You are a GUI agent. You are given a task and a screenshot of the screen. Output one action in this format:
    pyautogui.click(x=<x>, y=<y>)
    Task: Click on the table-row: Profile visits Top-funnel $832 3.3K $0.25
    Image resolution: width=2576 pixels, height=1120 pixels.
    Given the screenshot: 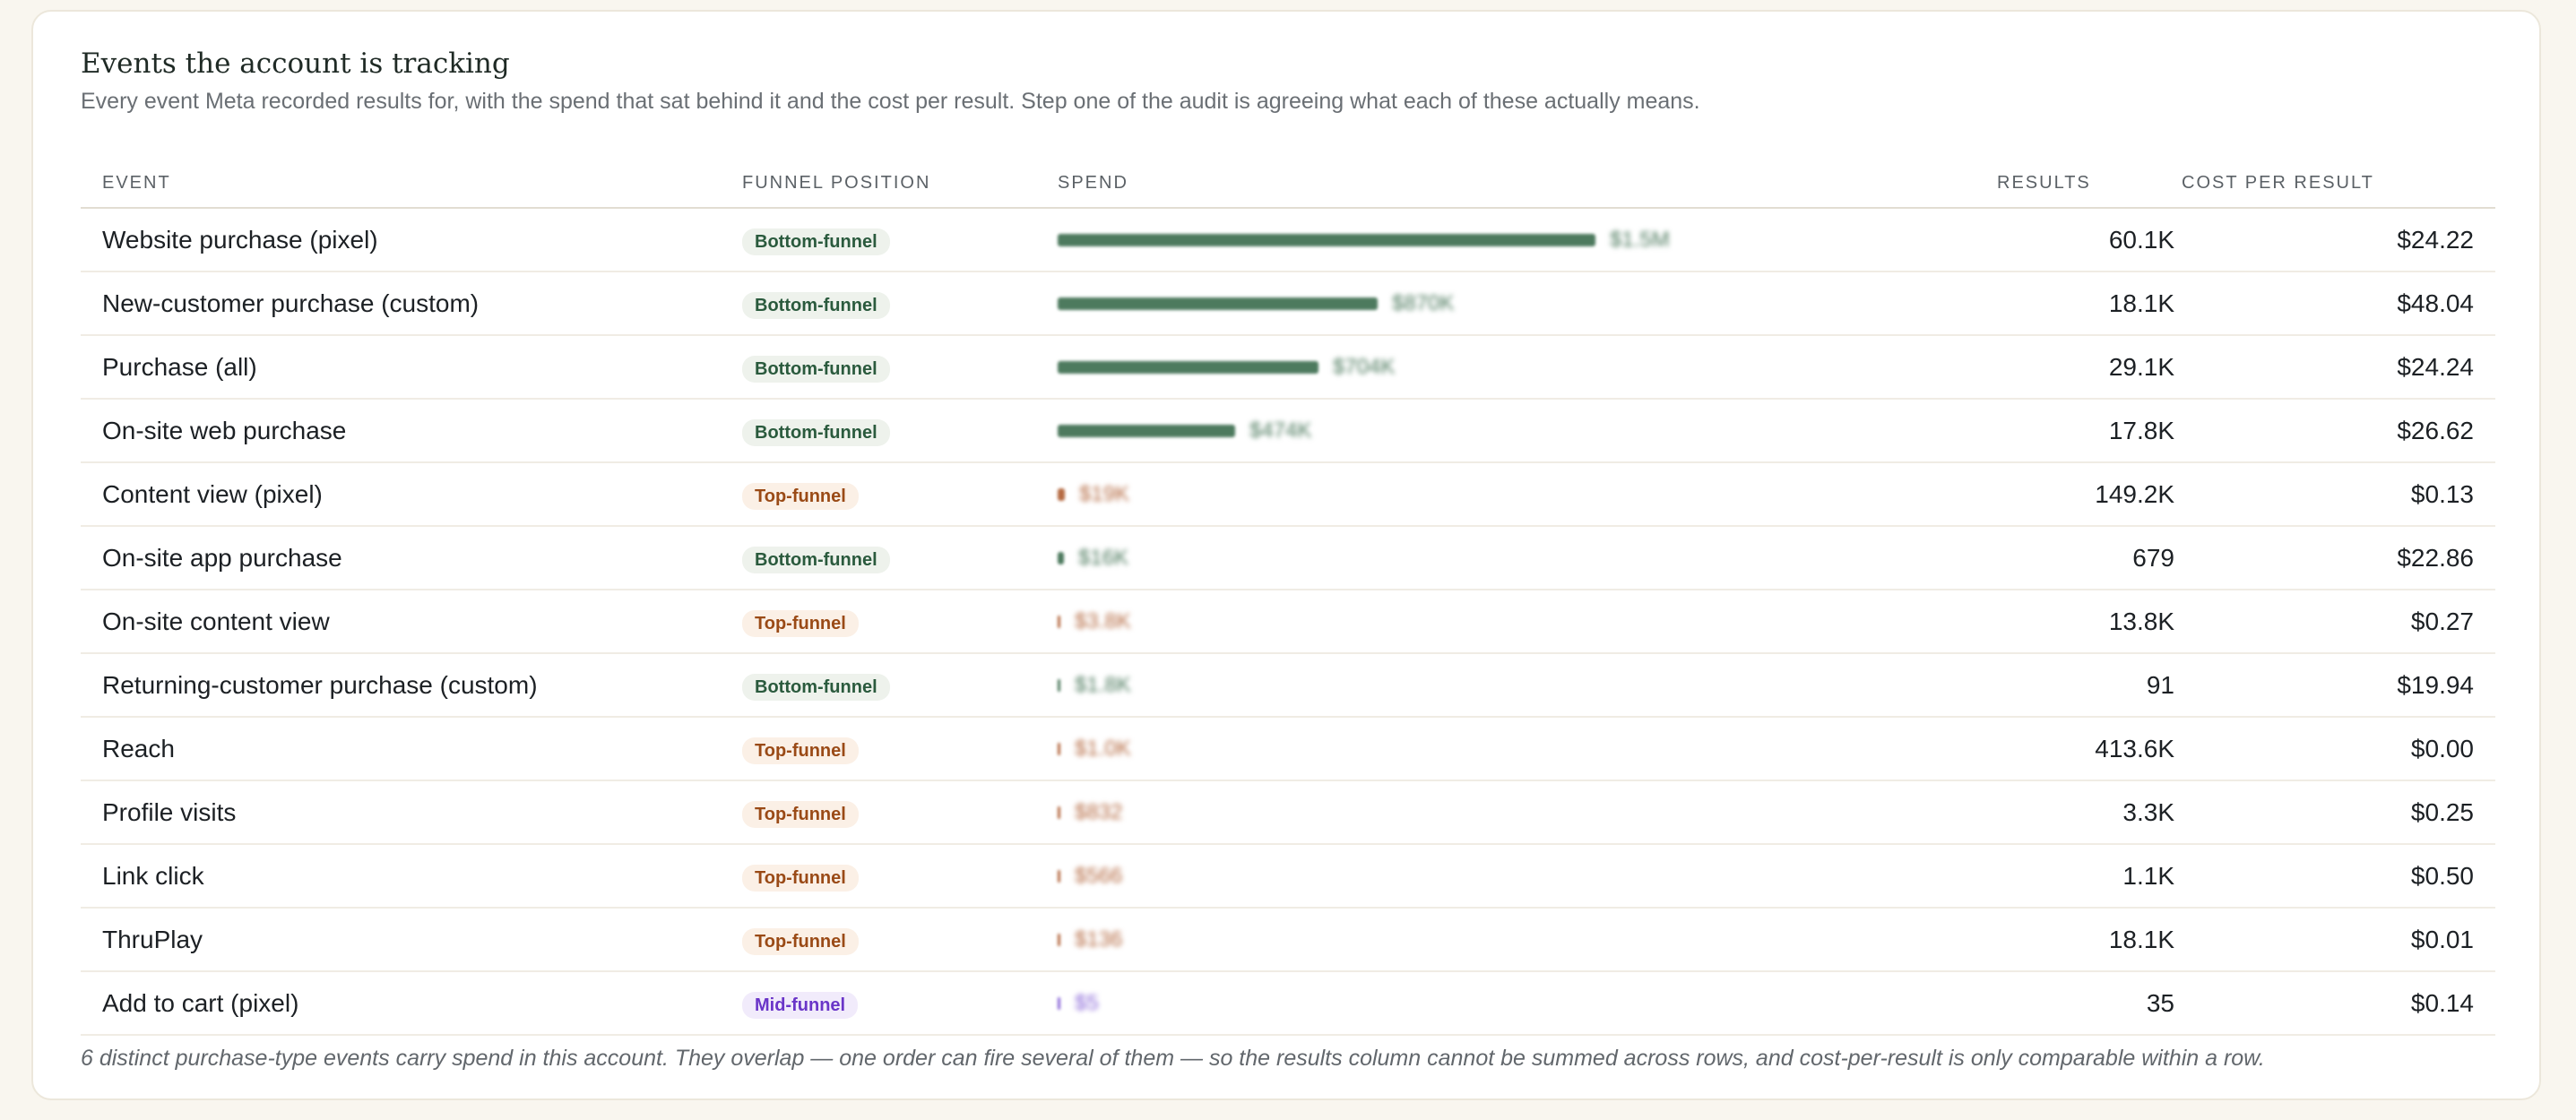 What is the action you would take?
    pyautogui.click(x=1288, y=813)
    